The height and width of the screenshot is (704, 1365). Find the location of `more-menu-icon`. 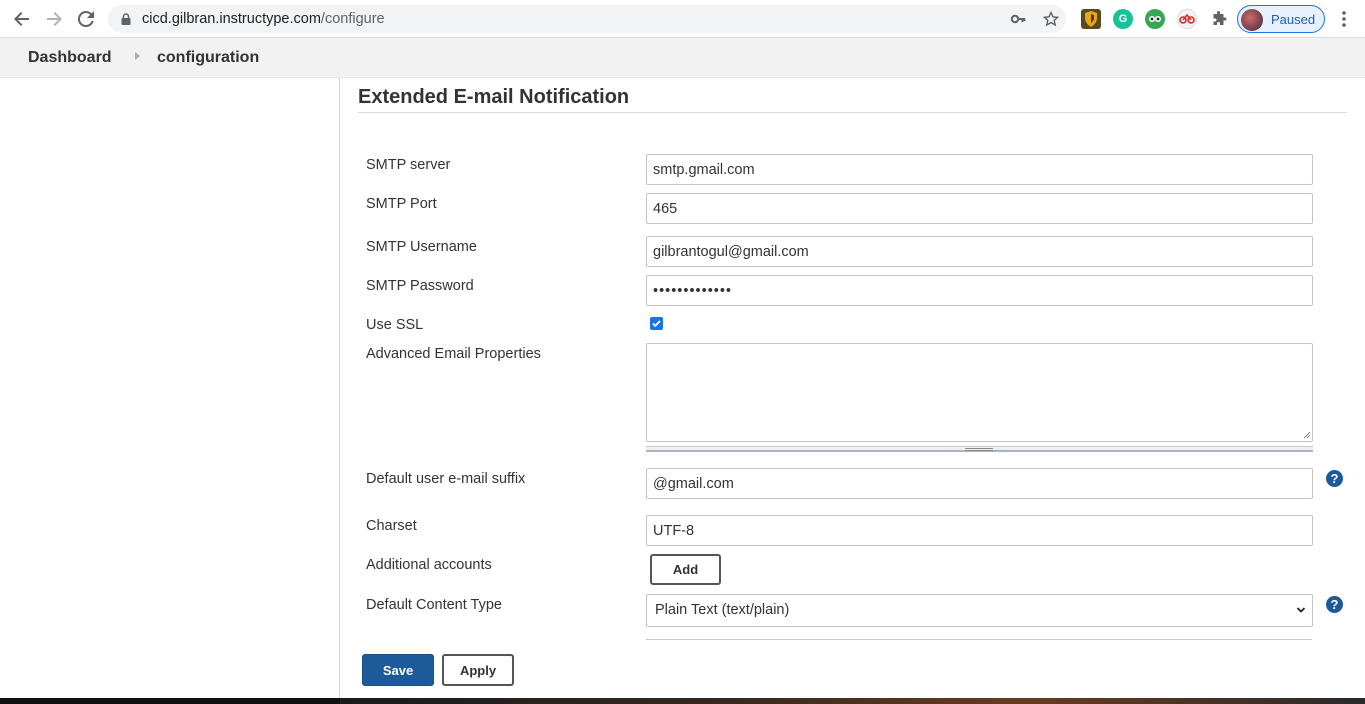

more-menu-icon is located at coordinates (1344, 19).